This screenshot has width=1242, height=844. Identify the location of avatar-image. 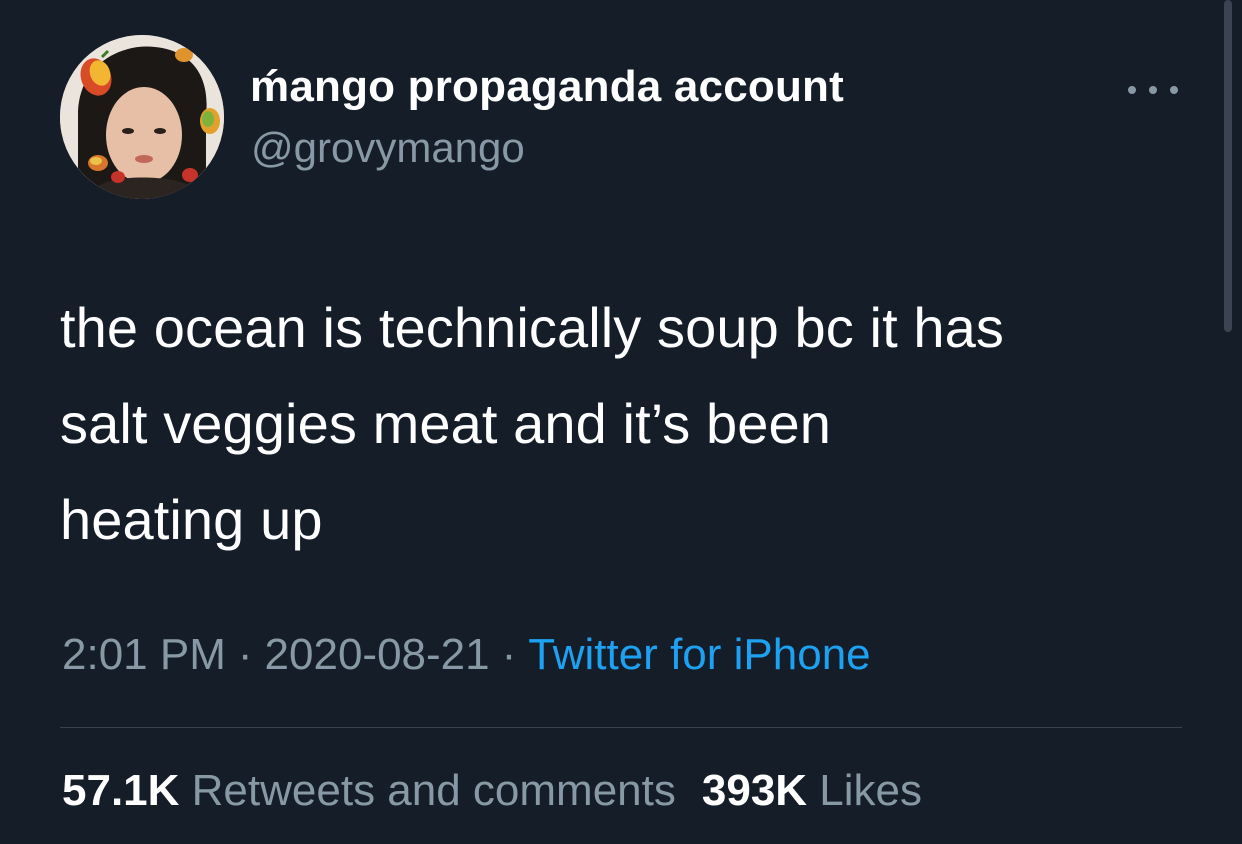
(142, 117).